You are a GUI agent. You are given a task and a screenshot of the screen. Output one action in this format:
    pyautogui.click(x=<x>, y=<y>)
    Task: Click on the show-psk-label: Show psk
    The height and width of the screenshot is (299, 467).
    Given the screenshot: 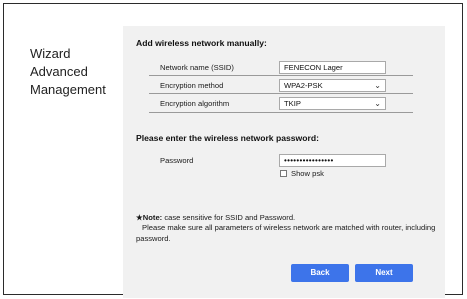 What is the action you would take?
    pyautogui.click(x=307, y=173)
    